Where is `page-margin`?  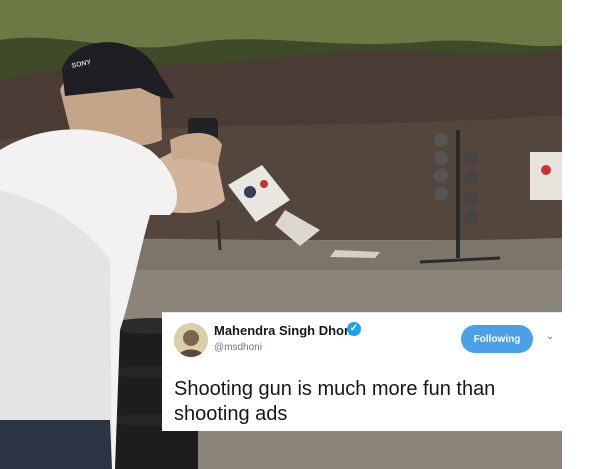 page-margin is located at coordinates (577, 234).